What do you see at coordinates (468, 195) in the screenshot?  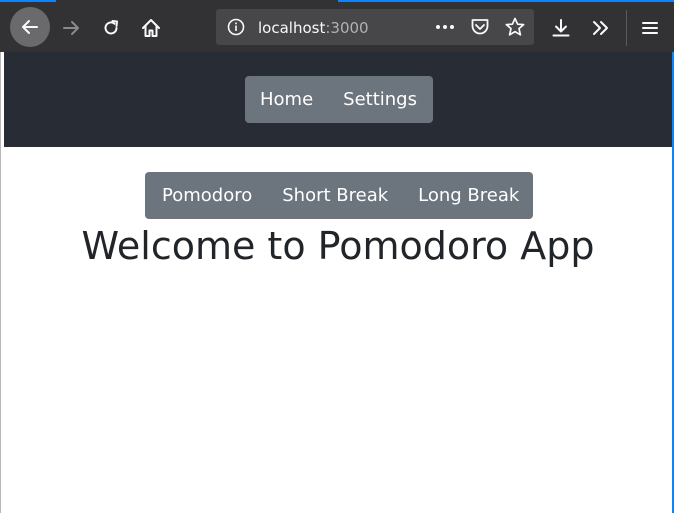 I see `long-break-button: Long Break` at bounding box center [468, 195].